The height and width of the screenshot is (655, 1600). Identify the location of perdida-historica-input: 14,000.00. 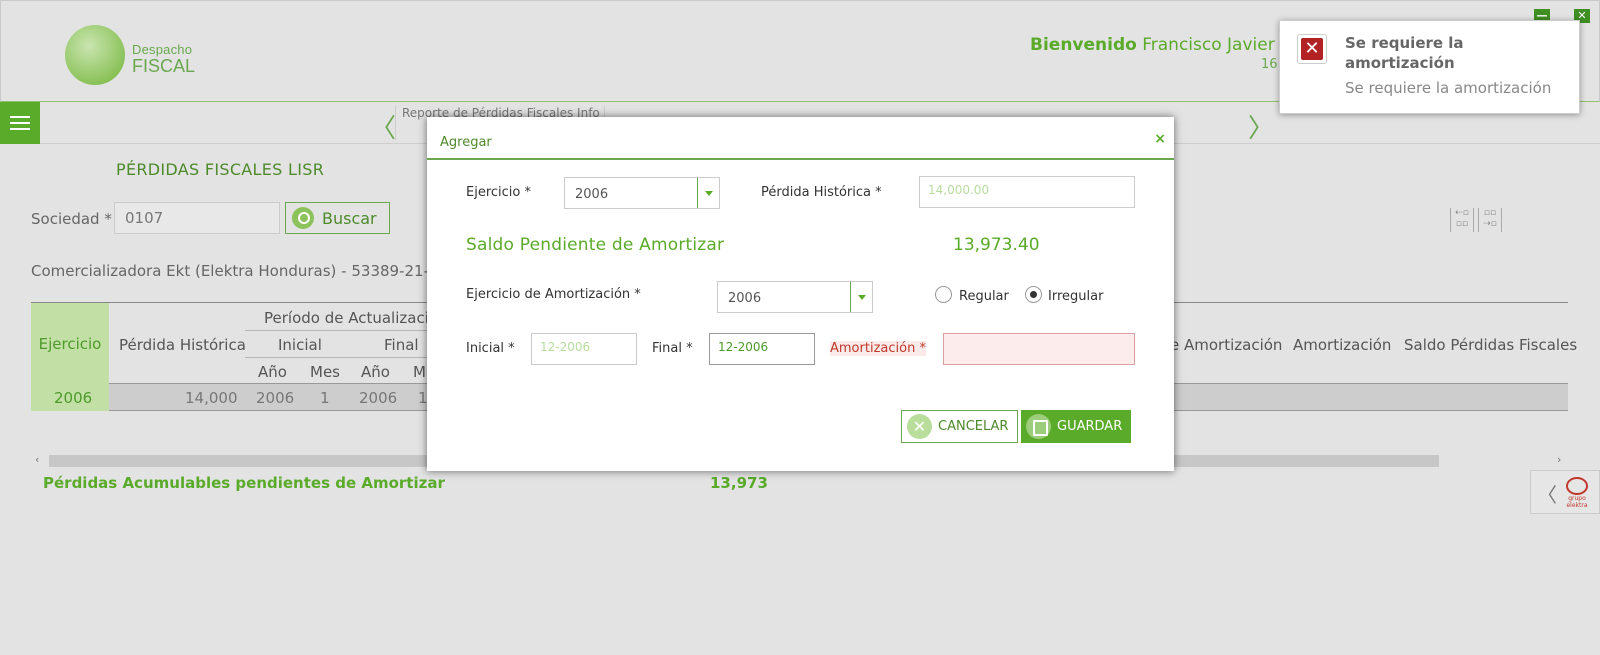
(1027, 192).